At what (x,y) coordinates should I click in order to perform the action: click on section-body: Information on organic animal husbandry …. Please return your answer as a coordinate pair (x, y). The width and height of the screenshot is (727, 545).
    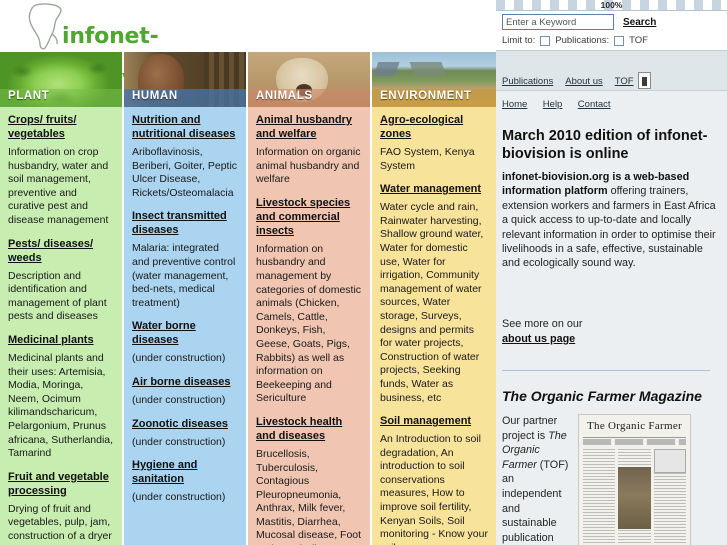
    Looking at the image, I should click on (308, 166).